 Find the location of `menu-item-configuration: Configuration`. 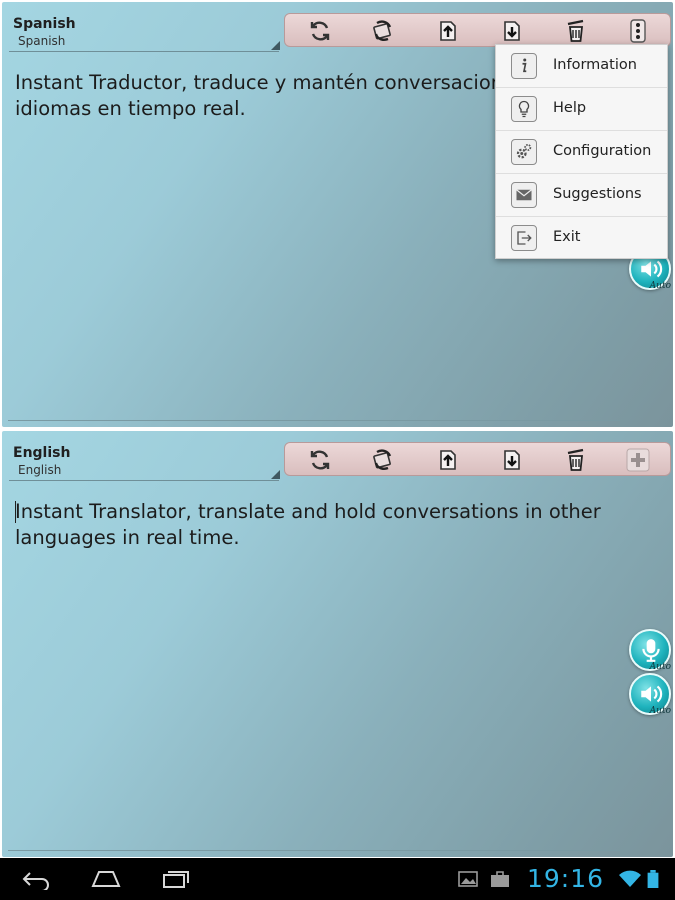

menu-item-configuration: Configuration is located at coordinates (581, 152).